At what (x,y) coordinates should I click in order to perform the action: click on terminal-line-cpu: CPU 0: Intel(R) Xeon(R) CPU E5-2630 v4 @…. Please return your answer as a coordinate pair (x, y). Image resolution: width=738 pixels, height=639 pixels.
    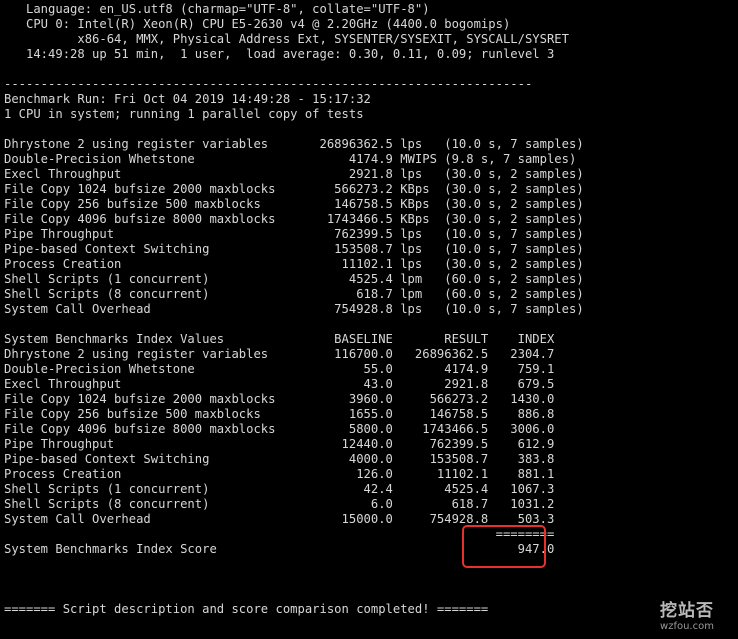
    Looking at the image, I should click on (257, 24).